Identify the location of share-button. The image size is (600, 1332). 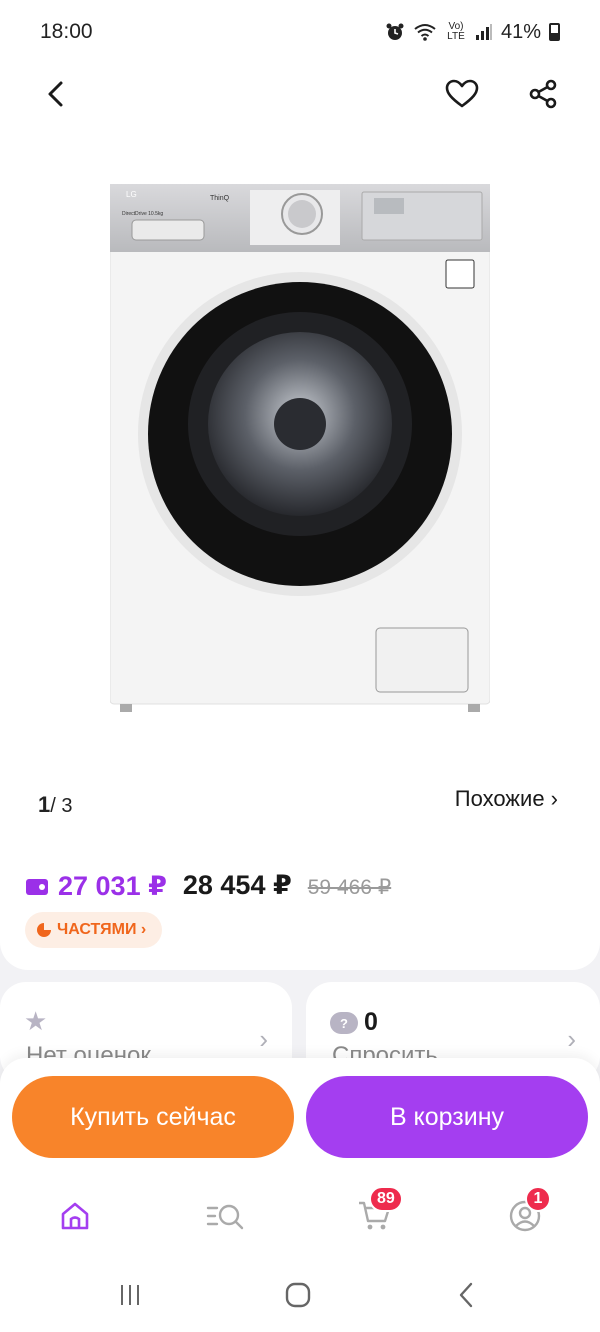
(543, 94).